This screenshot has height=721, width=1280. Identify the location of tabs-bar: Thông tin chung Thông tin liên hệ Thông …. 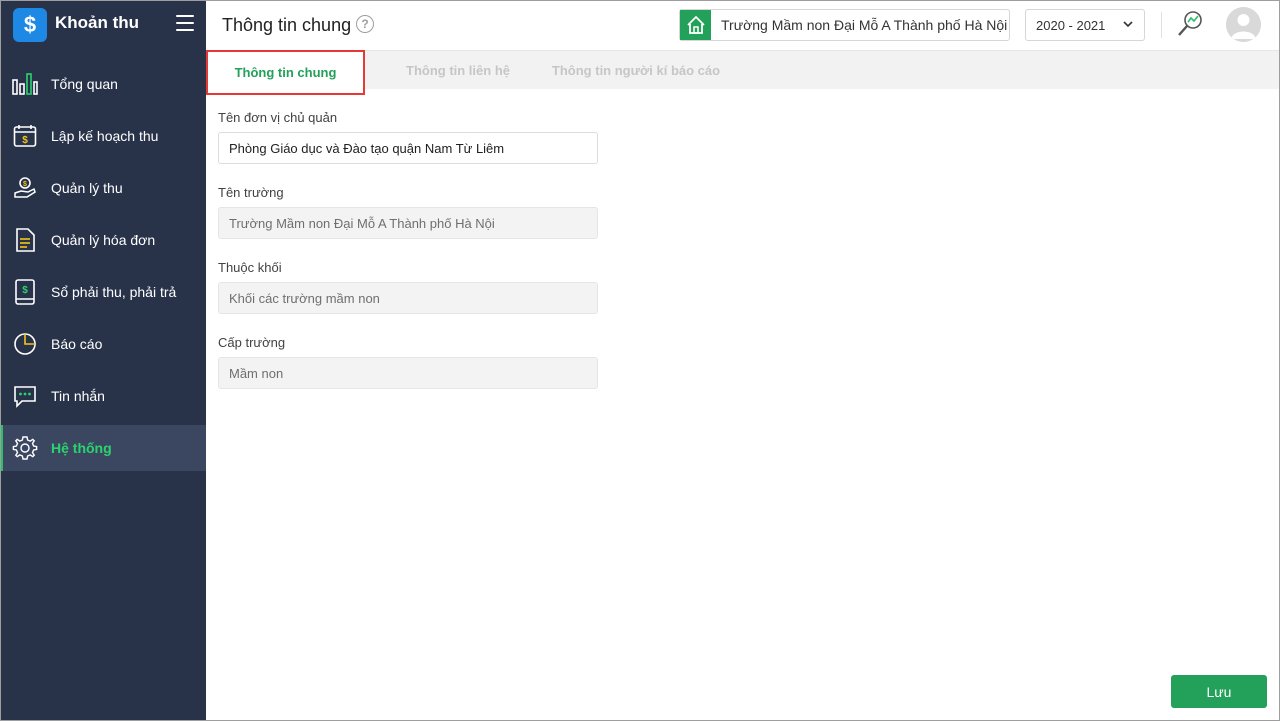
(743, 72).